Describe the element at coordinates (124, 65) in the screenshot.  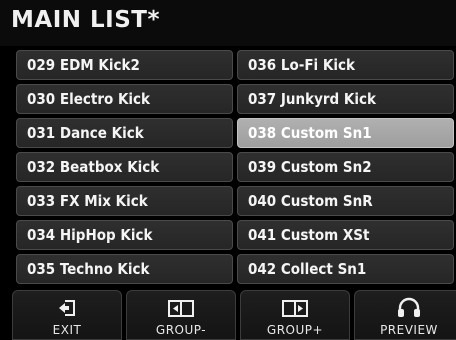
I see `list-item: 029 EDM Kick2` at that location.